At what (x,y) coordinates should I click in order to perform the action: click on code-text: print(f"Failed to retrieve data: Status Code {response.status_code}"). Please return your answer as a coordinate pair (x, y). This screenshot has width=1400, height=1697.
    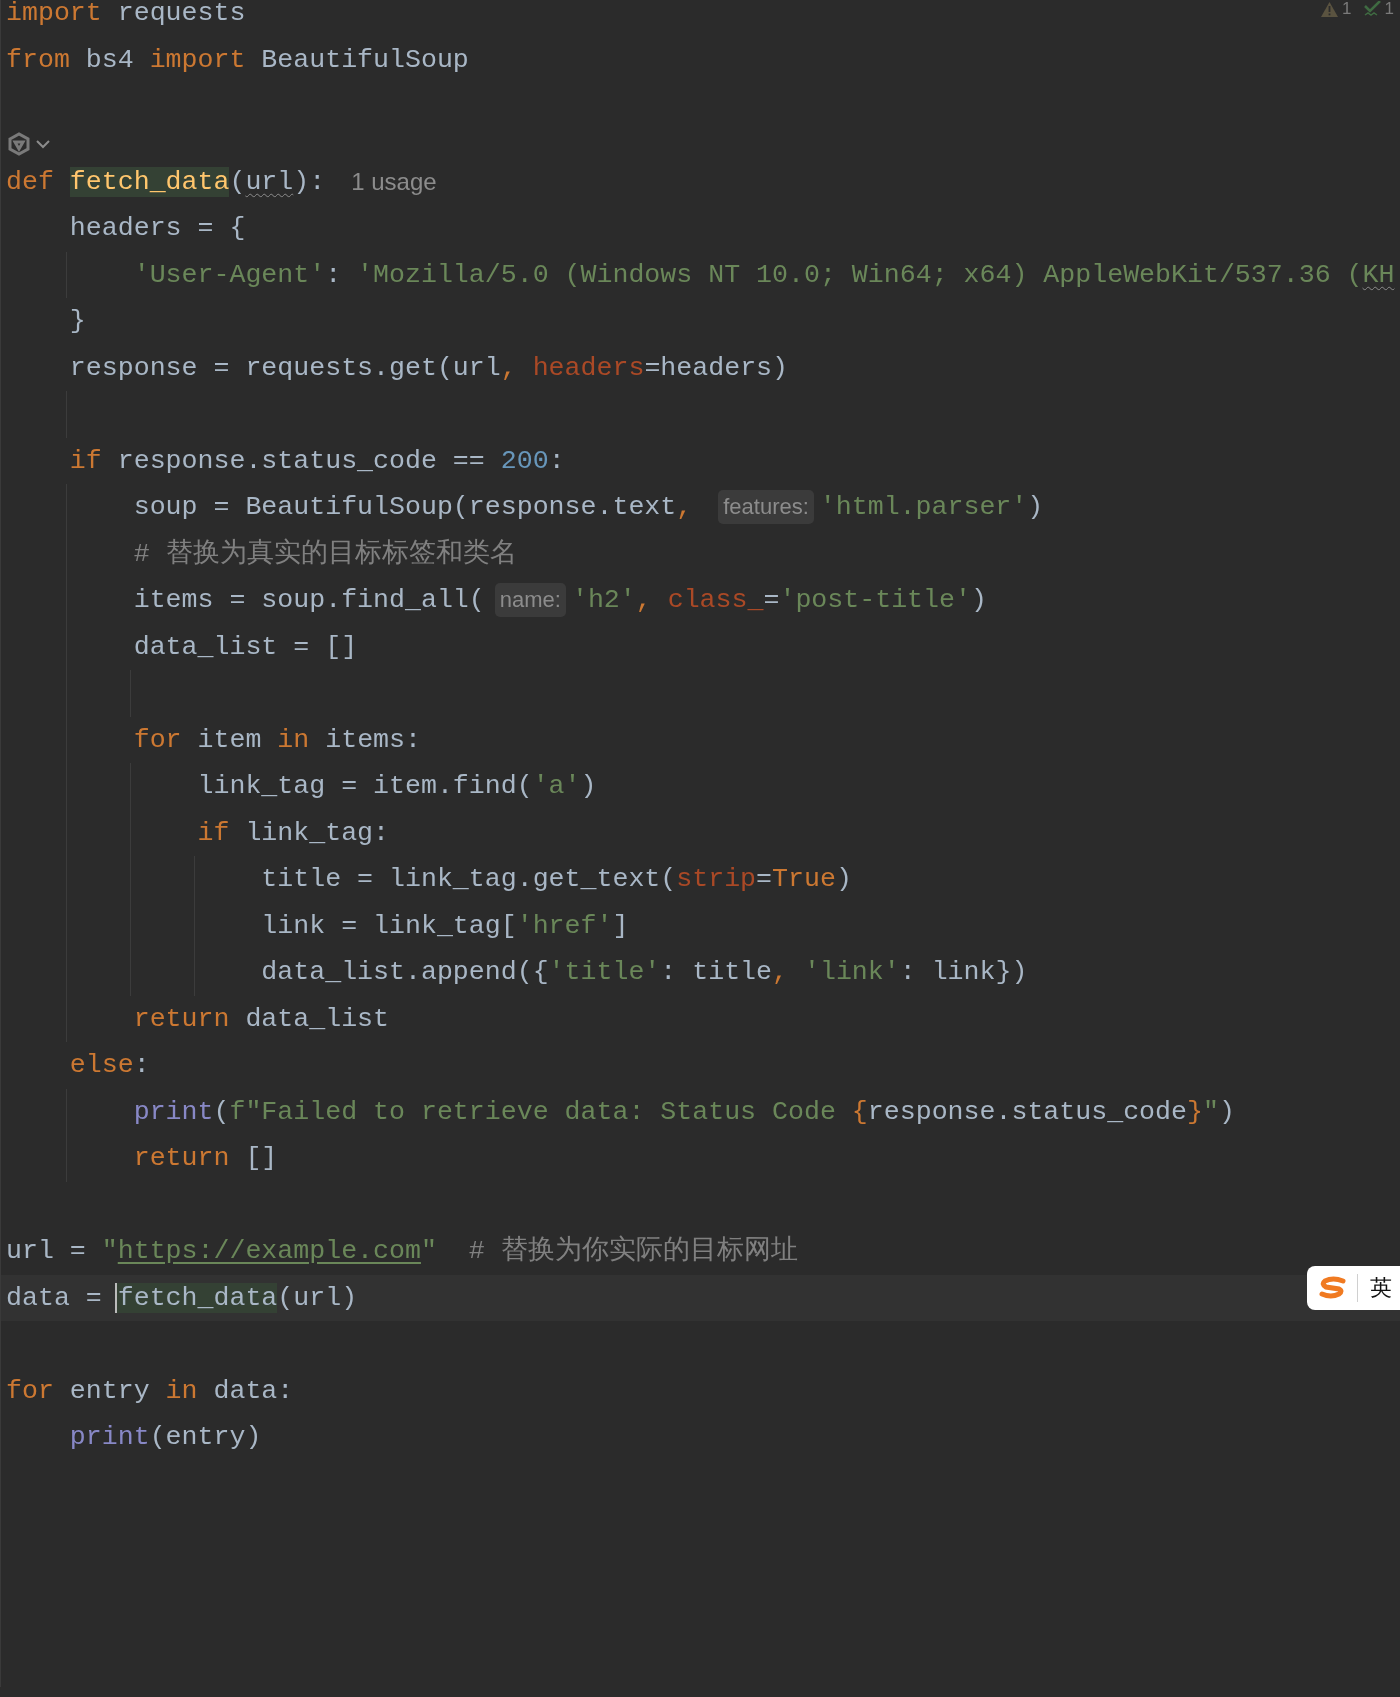
    Looking at the image, I should click on (684, 1112).